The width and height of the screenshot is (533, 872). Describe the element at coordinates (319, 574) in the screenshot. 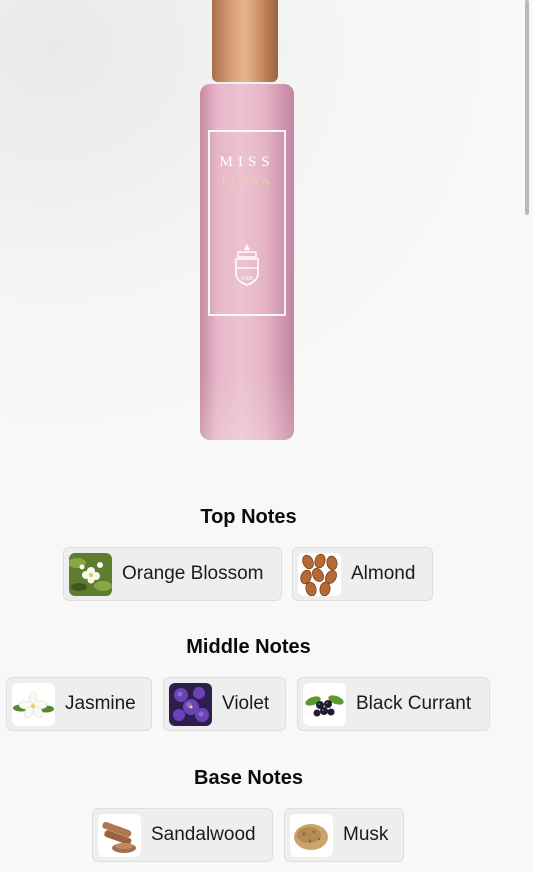

I see `almond-icon` at that location.